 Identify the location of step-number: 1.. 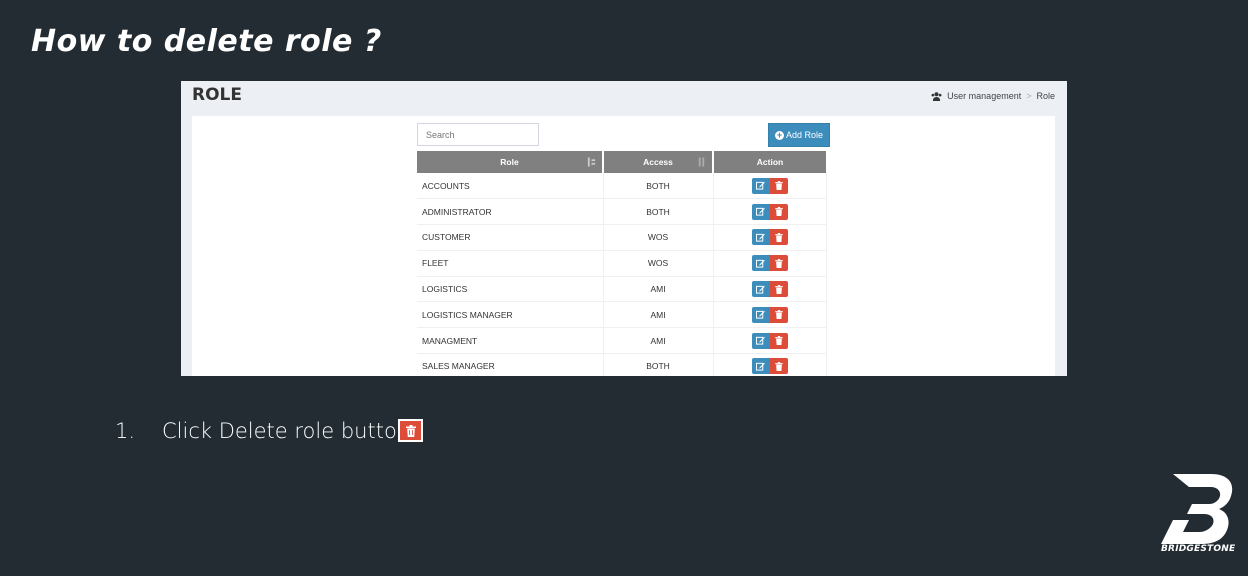
(125, 431).